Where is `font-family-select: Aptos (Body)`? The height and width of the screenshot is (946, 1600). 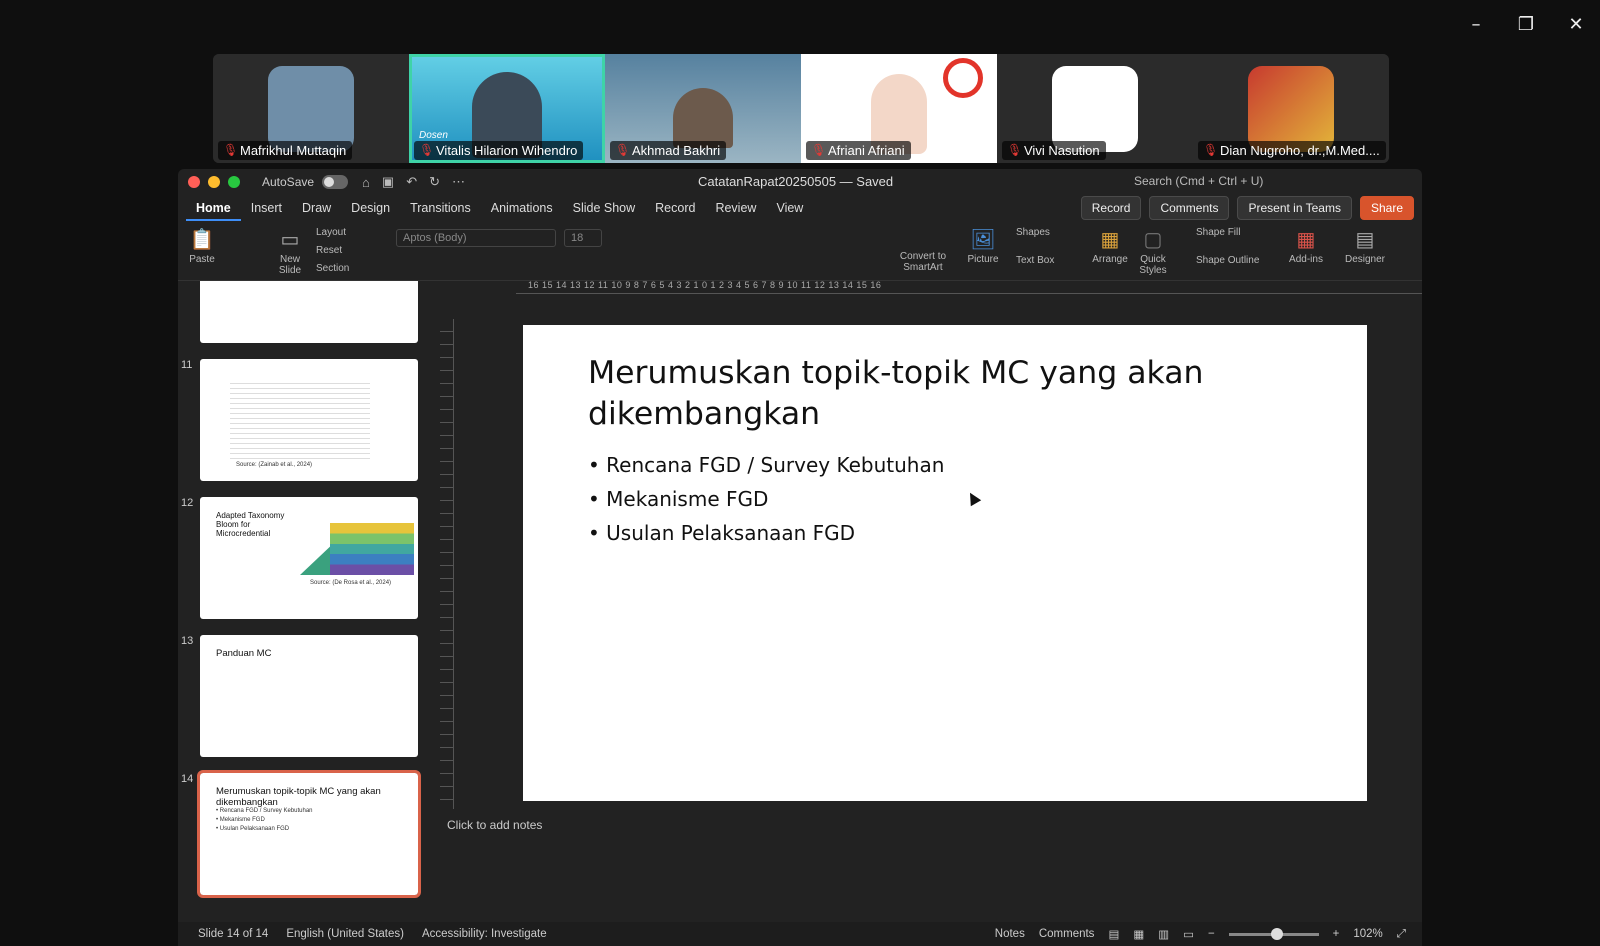 font-family-select: Aptos (Body) is located at coordinates (476, 238).